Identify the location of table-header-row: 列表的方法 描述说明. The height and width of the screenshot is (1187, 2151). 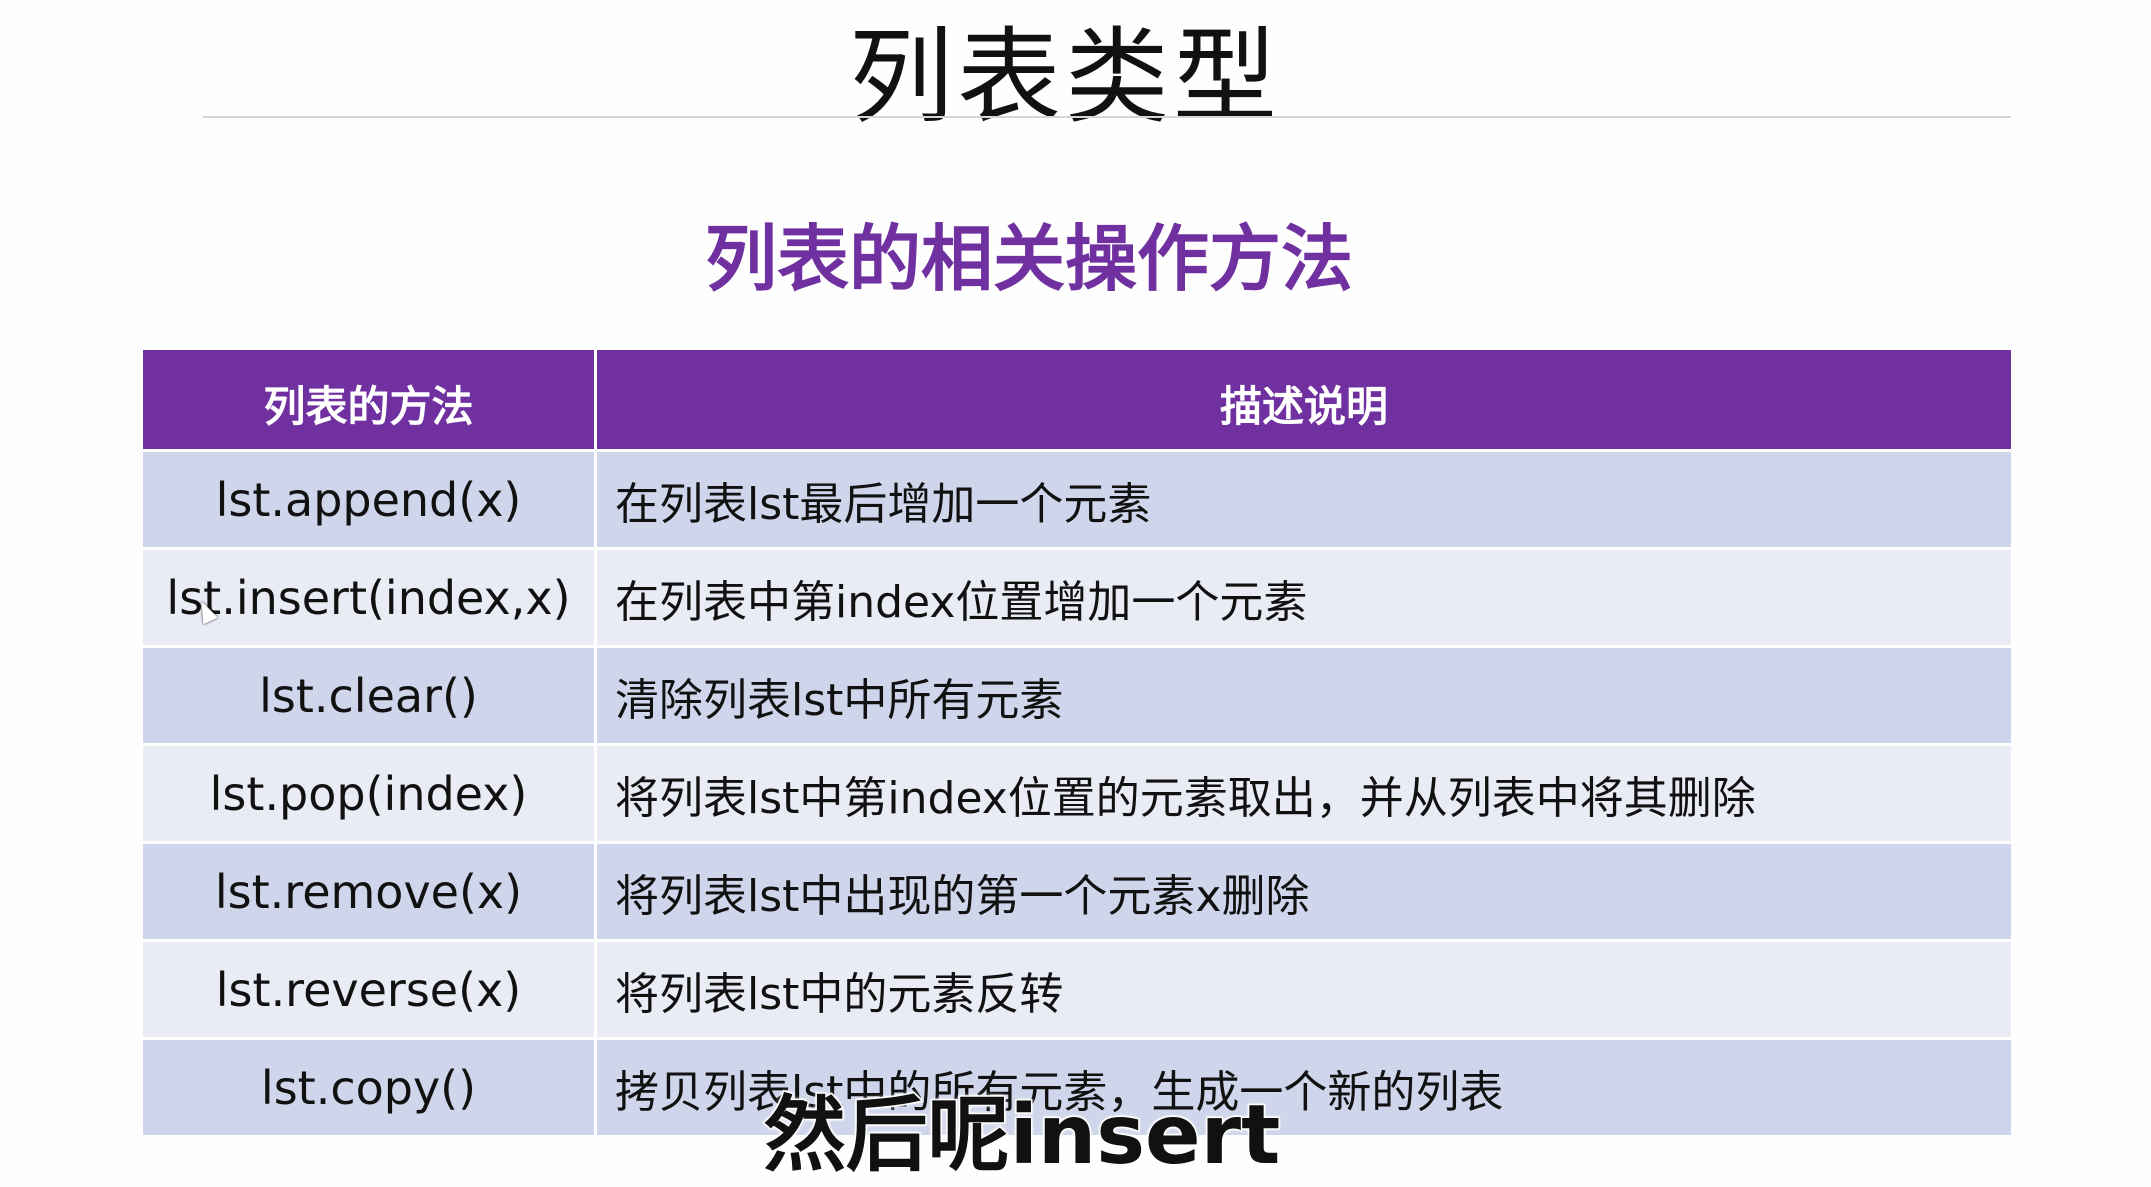
(1077, 399).